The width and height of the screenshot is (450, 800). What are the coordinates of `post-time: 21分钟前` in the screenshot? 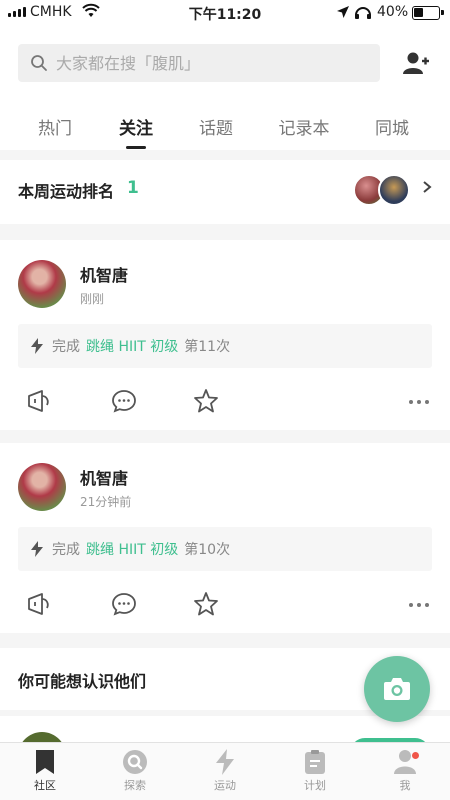 It's located at (106, 502).